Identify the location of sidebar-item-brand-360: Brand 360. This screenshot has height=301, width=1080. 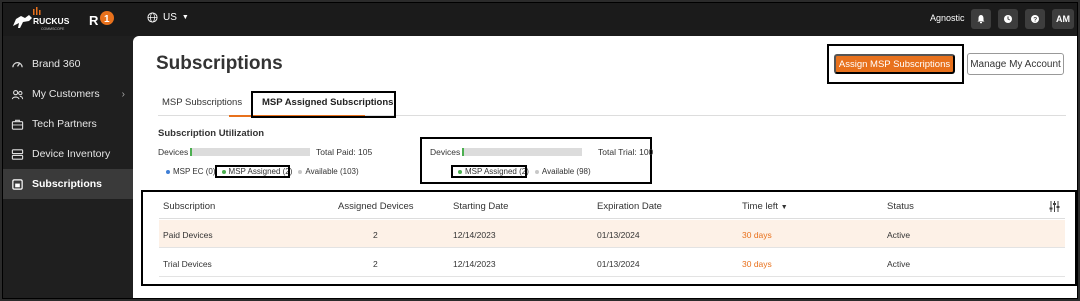
(68, 64).